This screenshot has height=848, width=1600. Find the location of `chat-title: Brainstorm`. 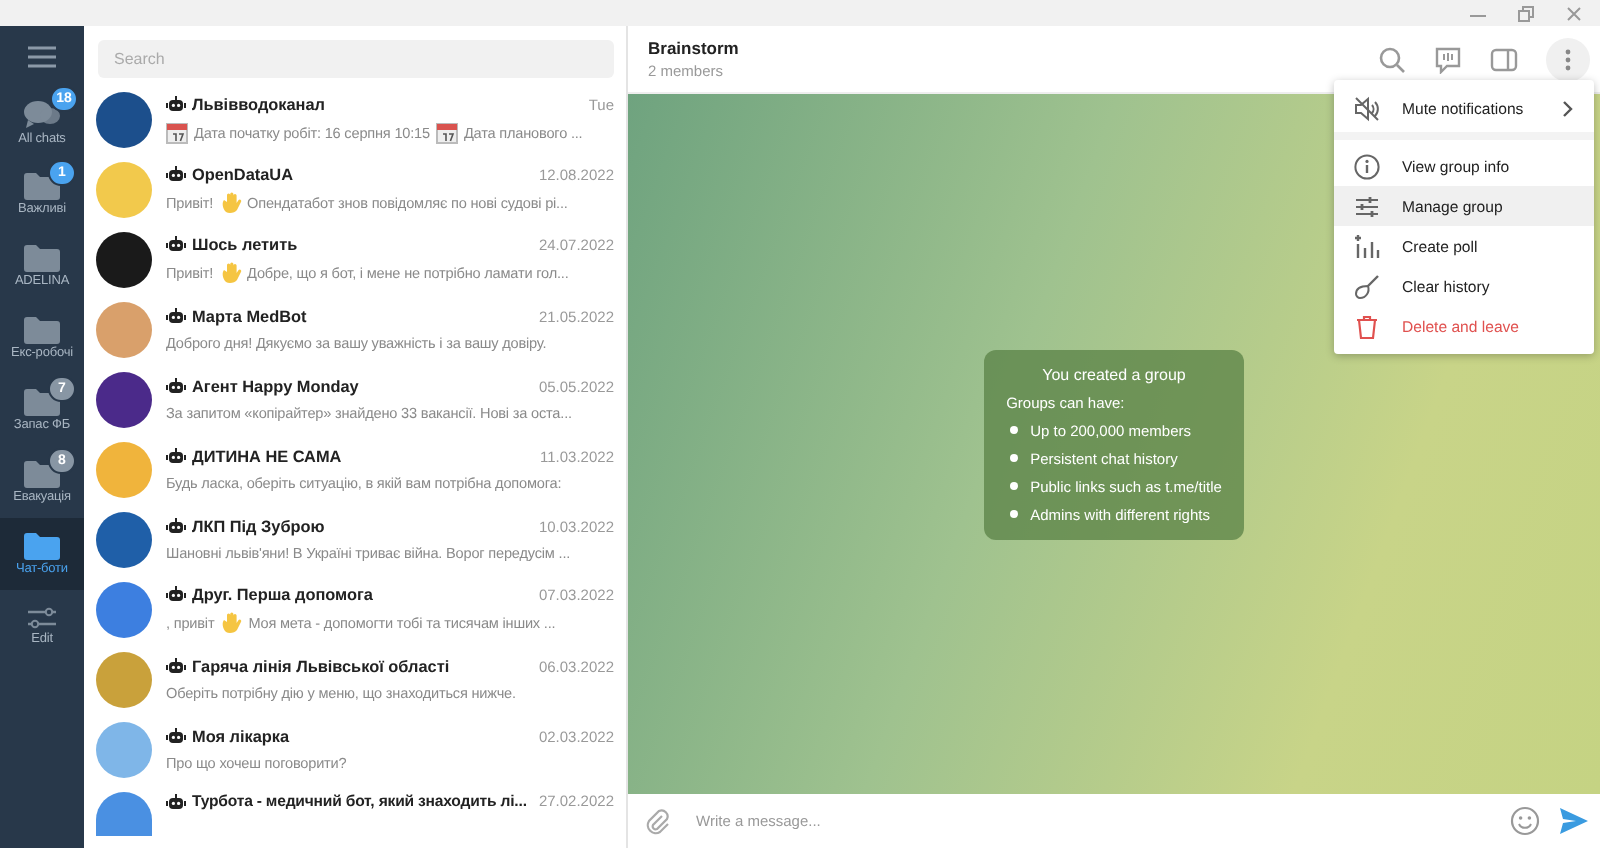

chat-title: Brainstorm is located at coordinates (693, 48).